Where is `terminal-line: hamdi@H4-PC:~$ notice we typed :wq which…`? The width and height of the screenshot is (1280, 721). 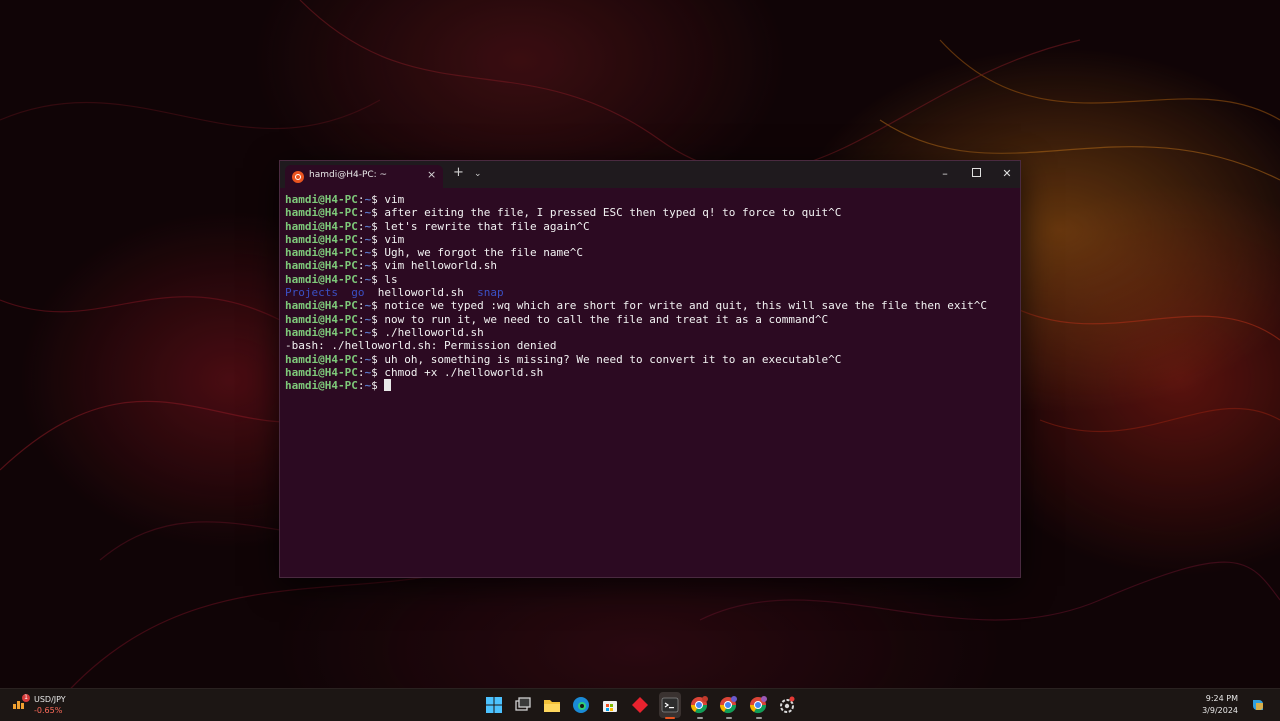 terminal-line: hamdi@H4-PC:~$ notice we typed :wq which… is located at coordinates (650, 305).